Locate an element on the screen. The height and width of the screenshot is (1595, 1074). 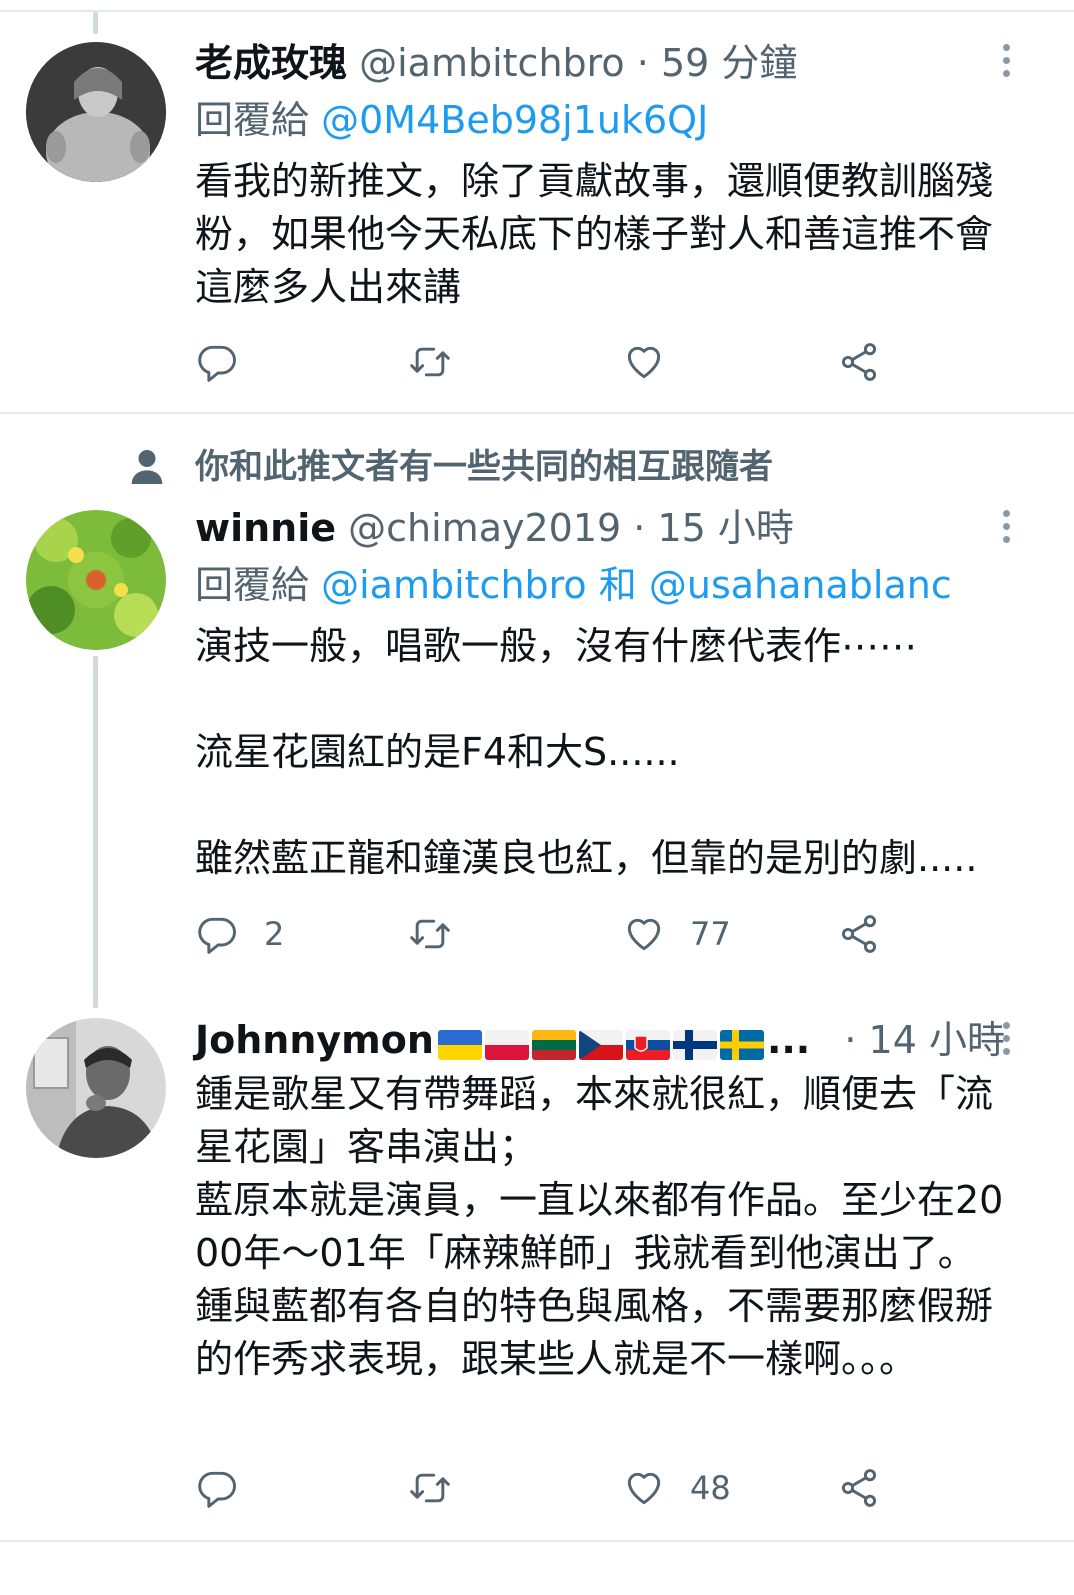
like-count: 48 is located at coordinates (710, 1488).